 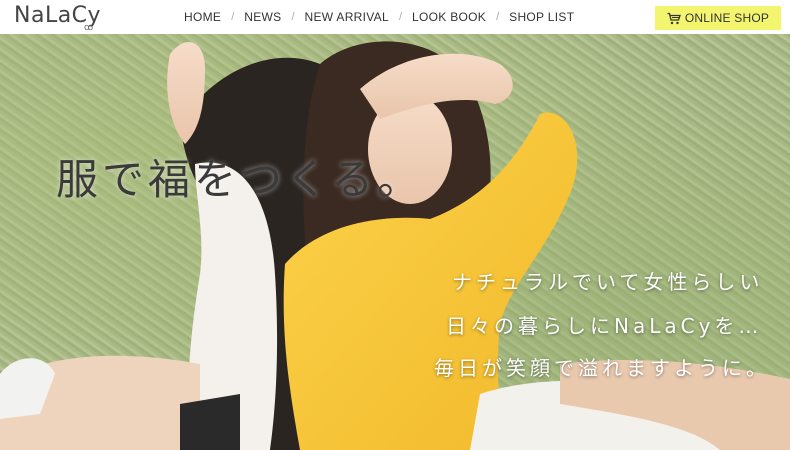 What do you see at coordinates (347, 17) in the screenshot?
I see `nav-new-arrival: NEW ARRIVAL` at bounding box center [347, 17].